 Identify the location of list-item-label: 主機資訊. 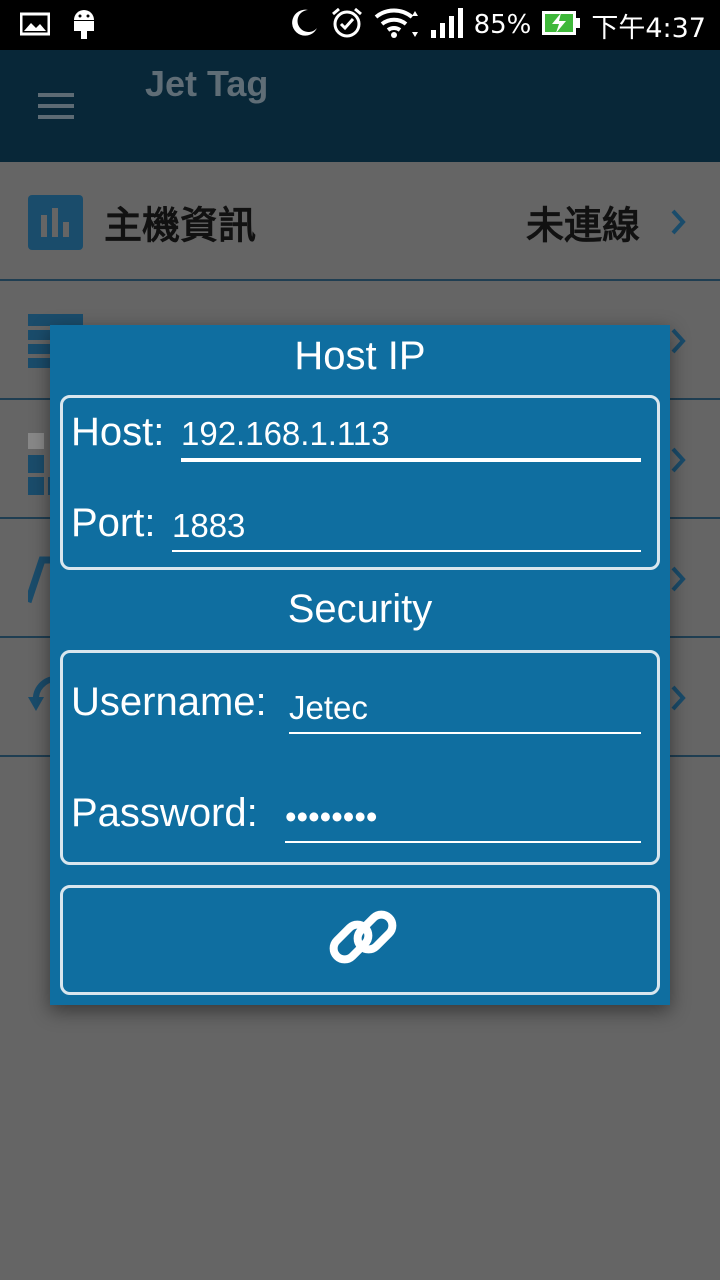
(180, 225).